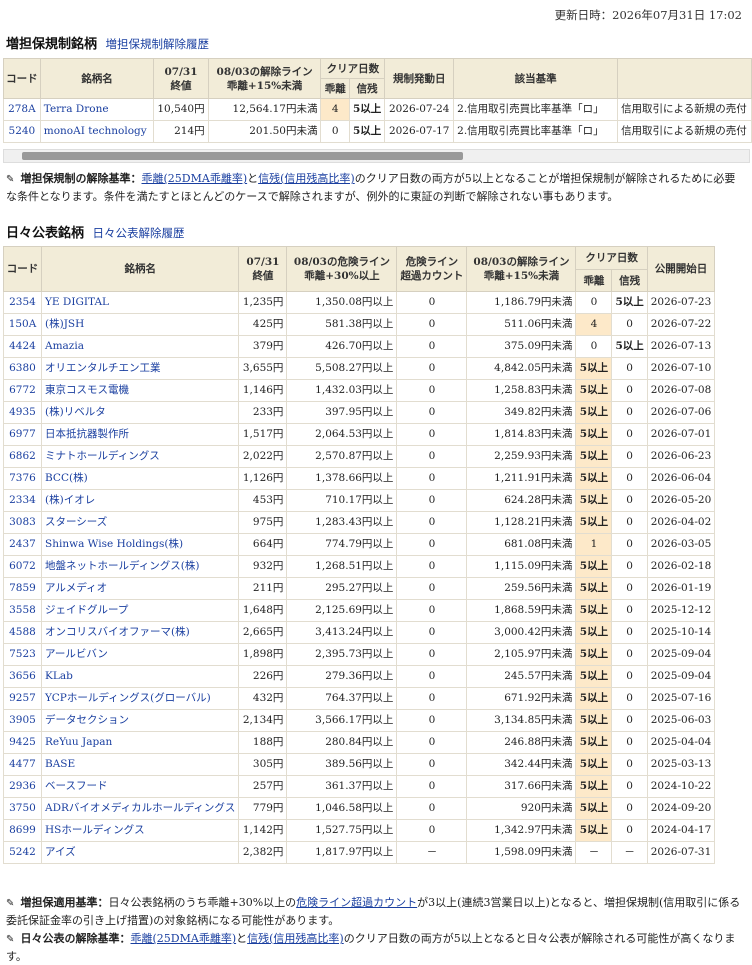 The height and width of the screenshot is (965, 752). Describe the element at coordinates (22, 368) in the screenshot. I see `stock-code-link: 6380` at that location.